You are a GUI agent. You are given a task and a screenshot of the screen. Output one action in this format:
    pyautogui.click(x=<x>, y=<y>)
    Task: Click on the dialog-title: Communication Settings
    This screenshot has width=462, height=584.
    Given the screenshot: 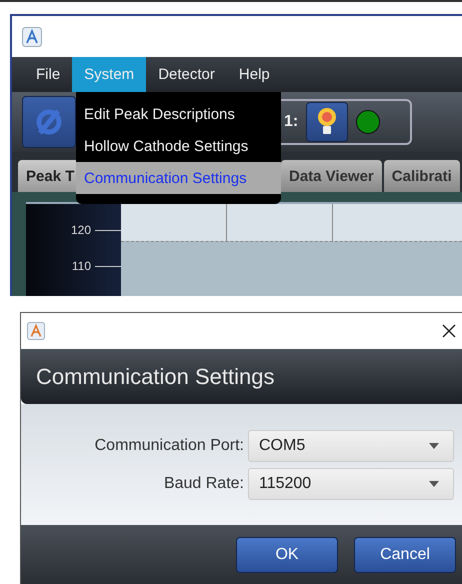 What is the action you would take?
    pyautogui.click(x=155, y=377)
    